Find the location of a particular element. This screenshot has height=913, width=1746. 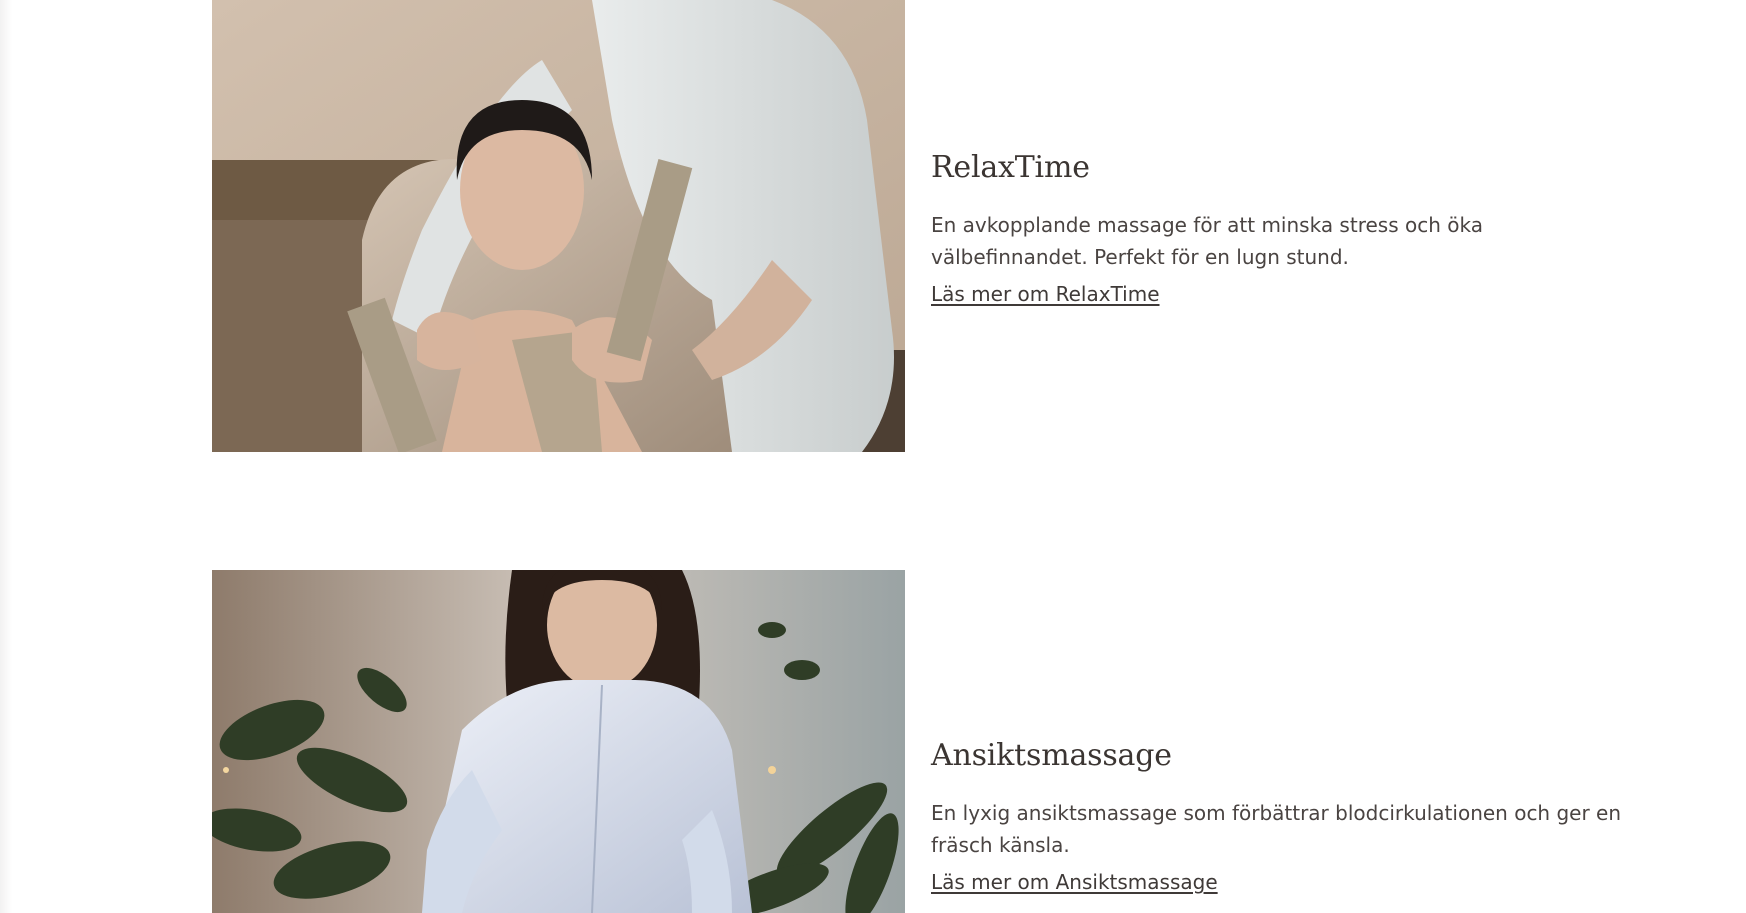

read-more-relaxtime-link: Läs mer om RelaxTime is located at coordinates (1045, 294).